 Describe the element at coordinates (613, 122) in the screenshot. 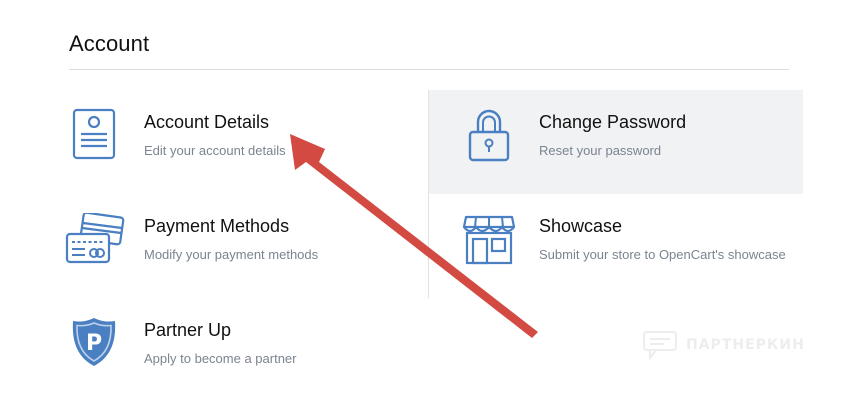

I see `change-password-title: Change Password` at that location.